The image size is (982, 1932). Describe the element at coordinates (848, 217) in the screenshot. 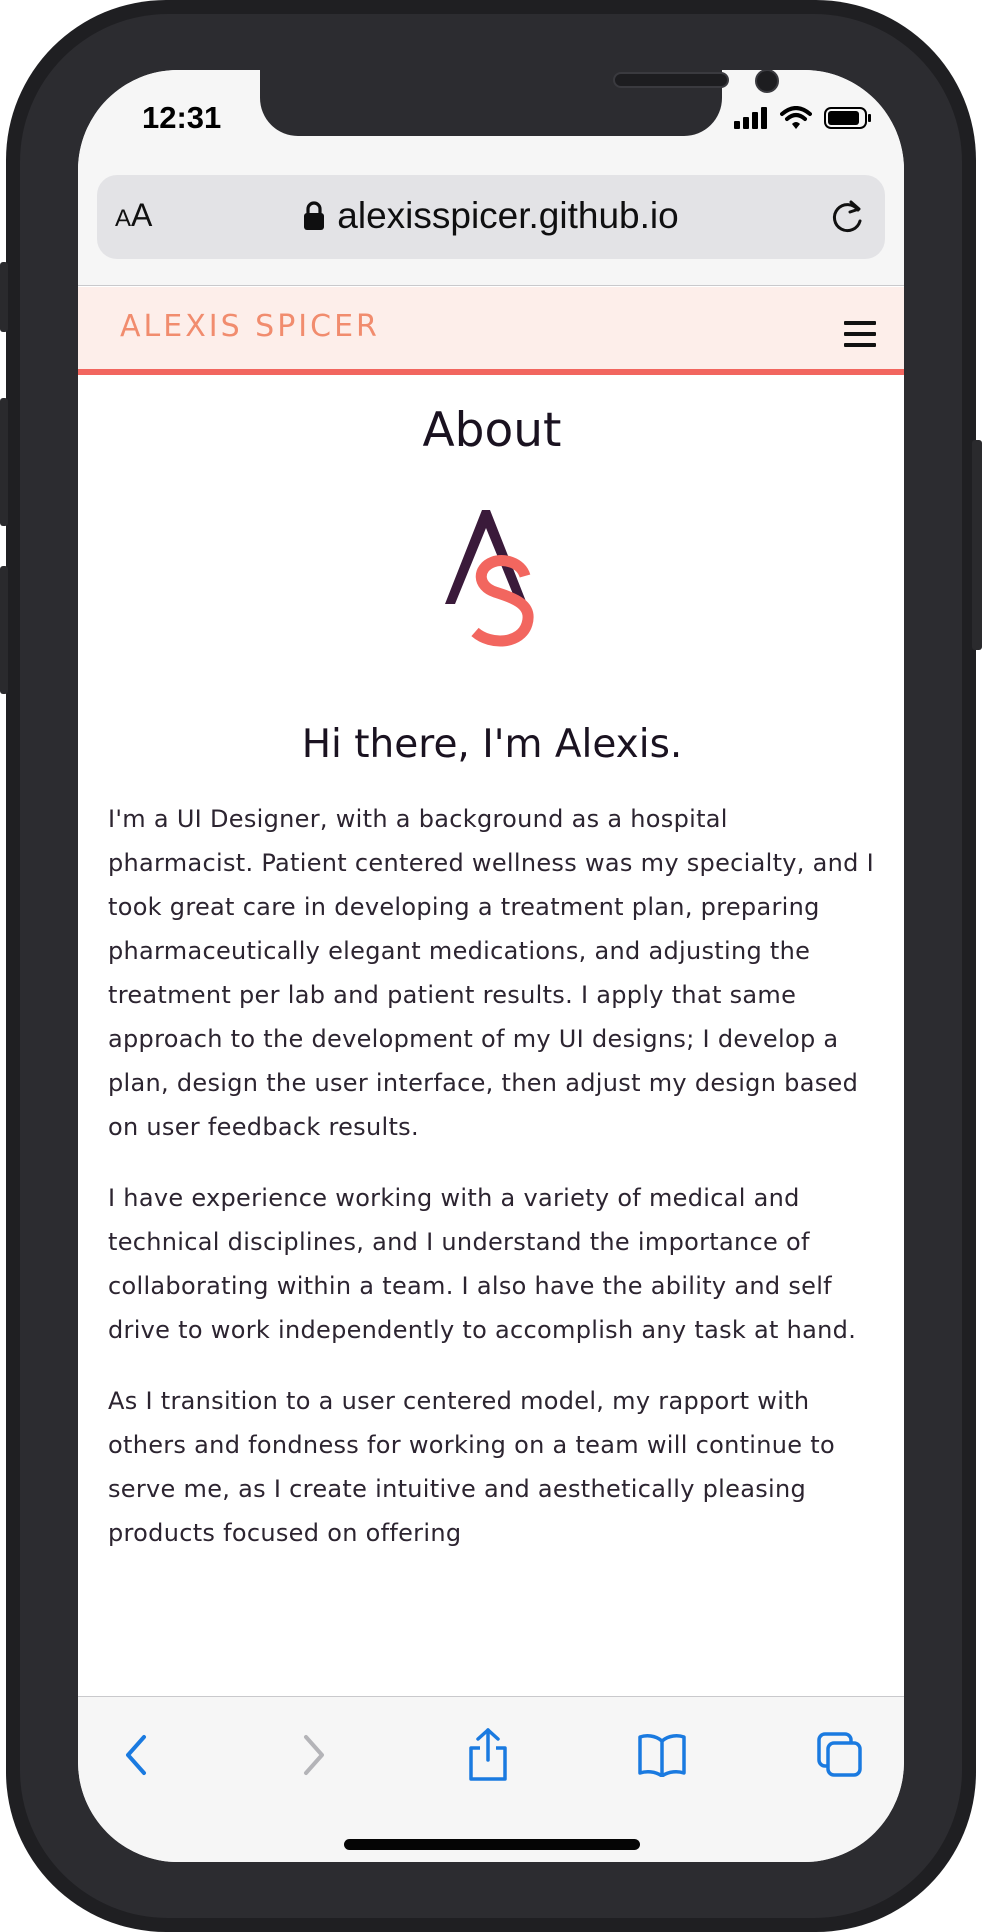

I see `reload-icon` at that location.